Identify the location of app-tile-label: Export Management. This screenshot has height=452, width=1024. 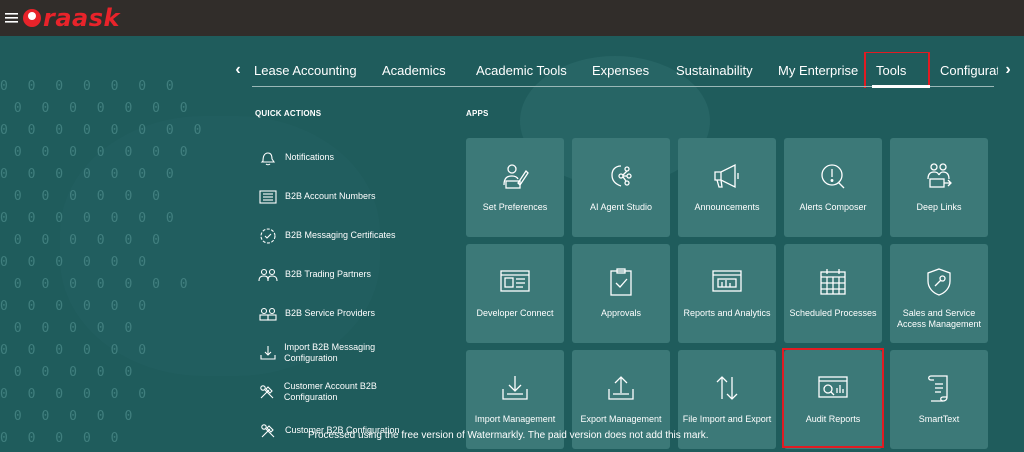
(621, 419).